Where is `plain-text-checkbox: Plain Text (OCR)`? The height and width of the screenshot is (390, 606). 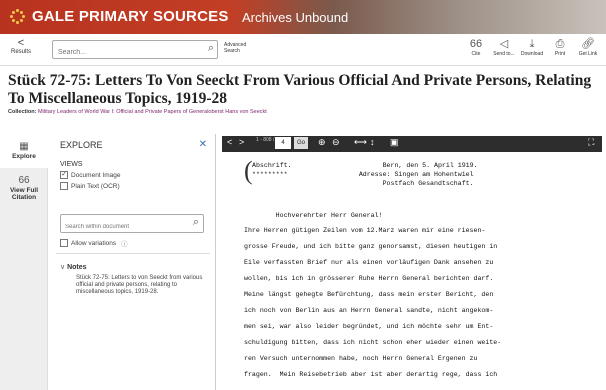
plain-text-checkbox: Plain Text (OCR) is located at coordinates (90, 186).